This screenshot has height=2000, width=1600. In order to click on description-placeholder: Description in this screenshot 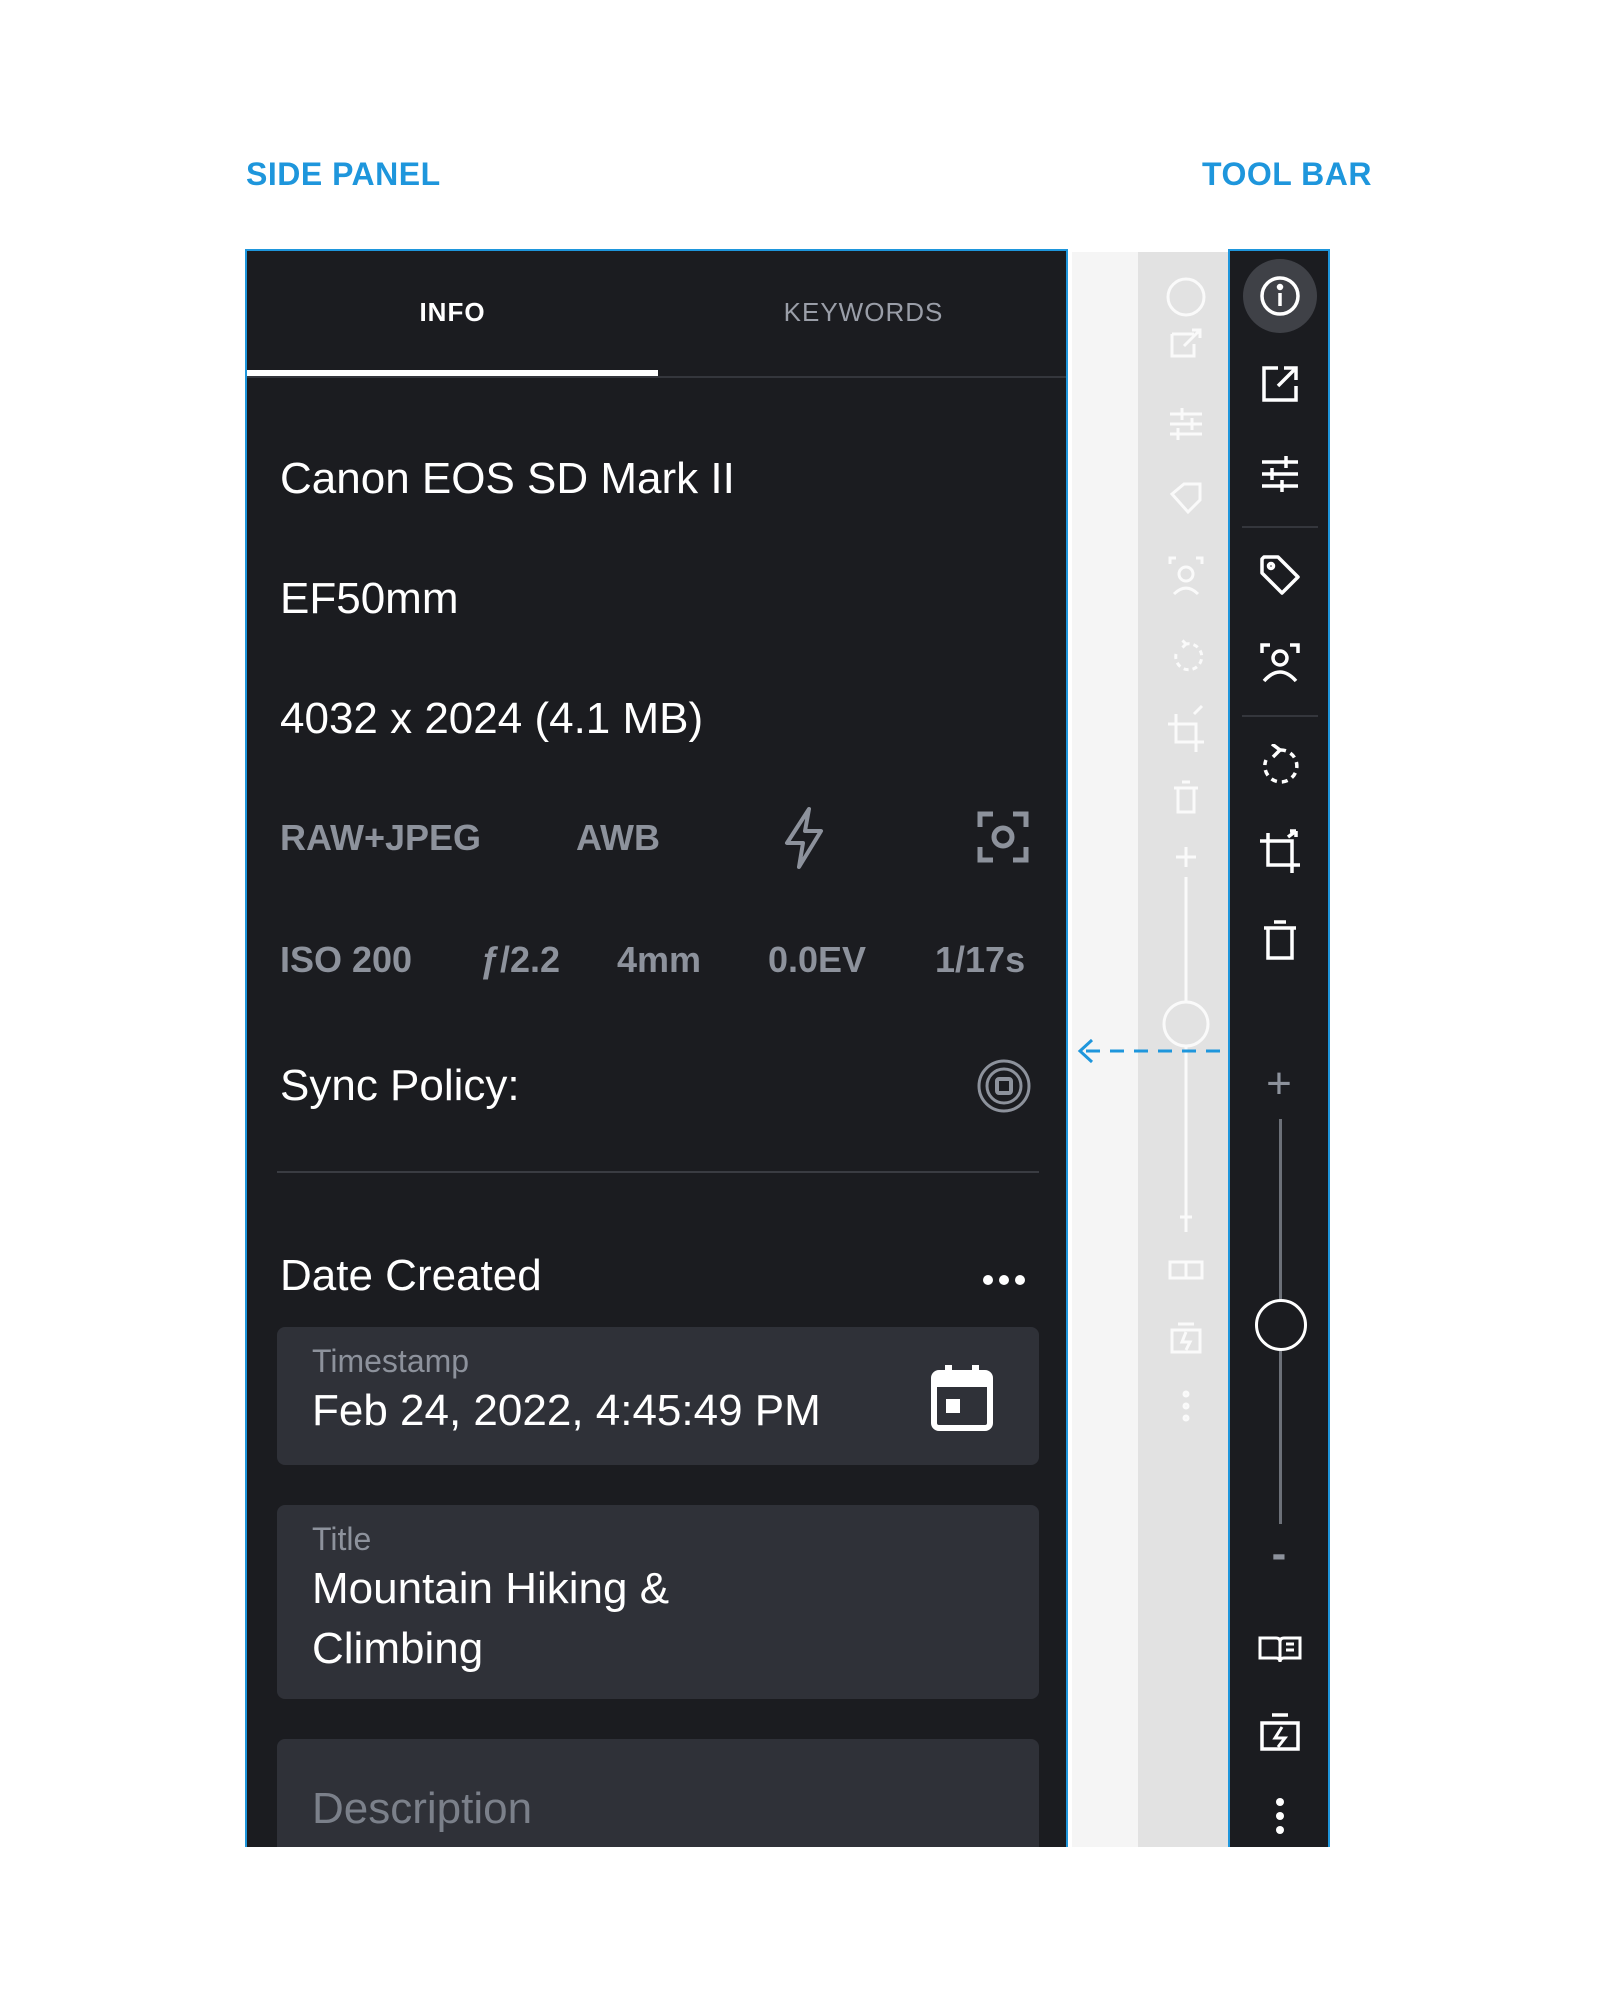, I will do `click(422, 1808)`.